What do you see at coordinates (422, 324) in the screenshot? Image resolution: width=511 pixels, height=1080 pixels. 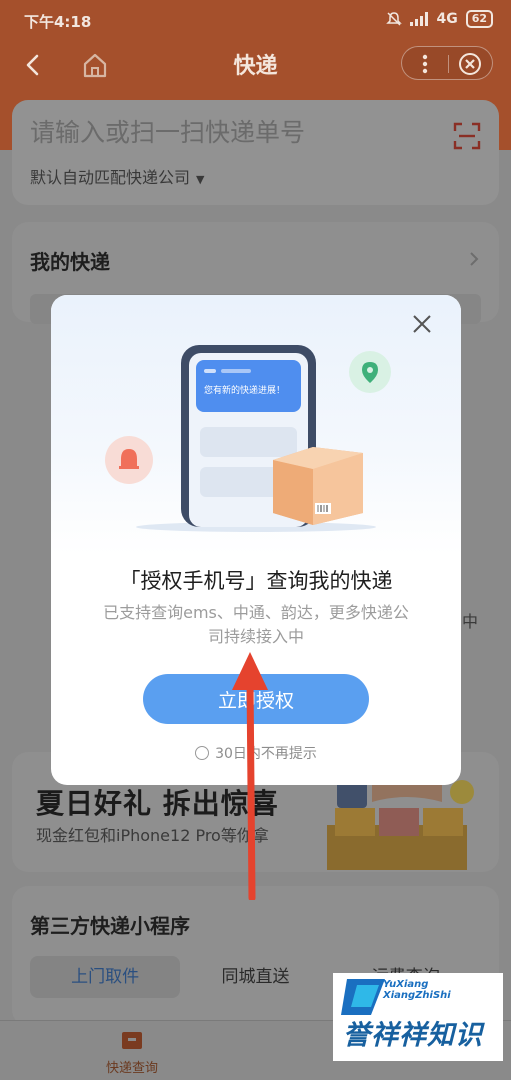 I see `close-icon` at bounding box center [422, 324].